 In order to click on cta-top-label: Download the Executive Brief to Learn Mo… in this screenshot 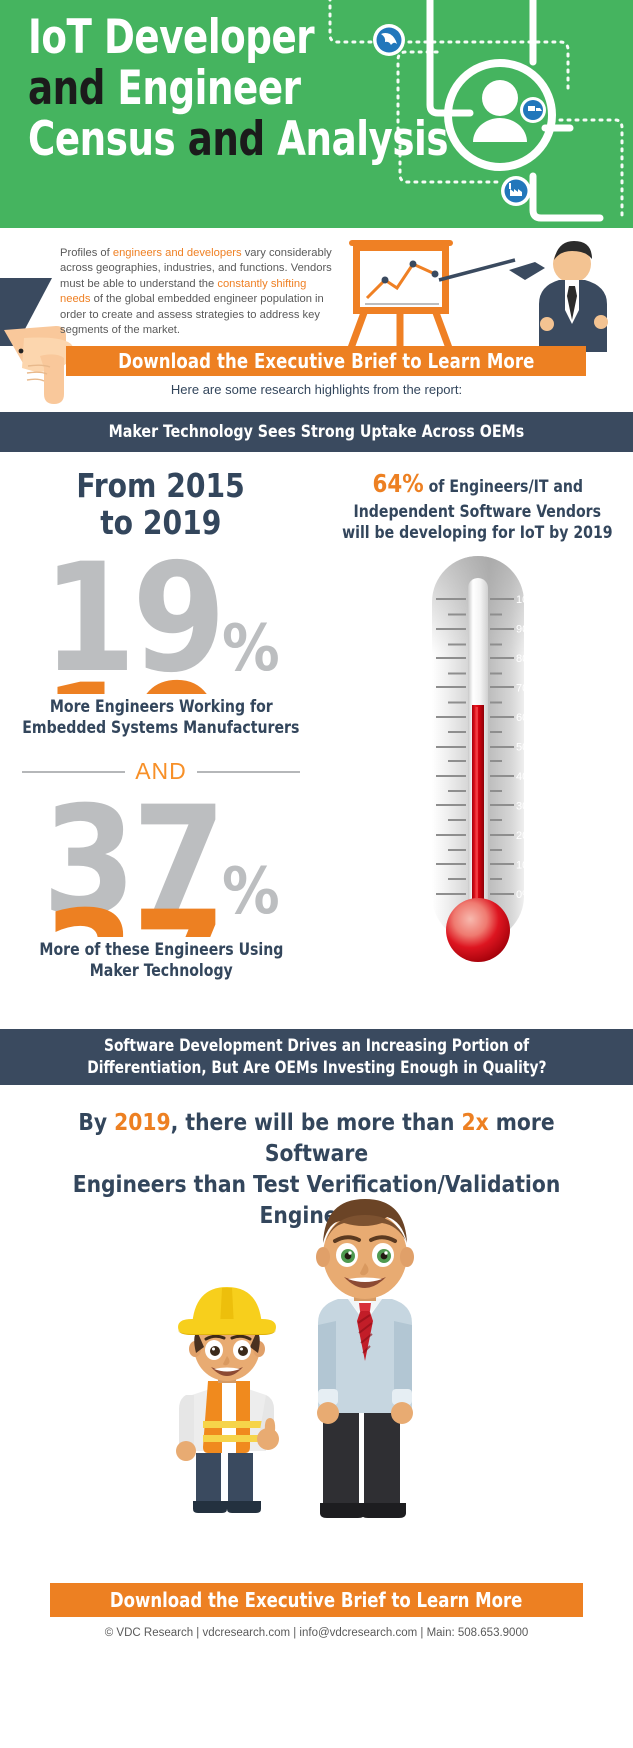, I will do `click(326, 361)`.